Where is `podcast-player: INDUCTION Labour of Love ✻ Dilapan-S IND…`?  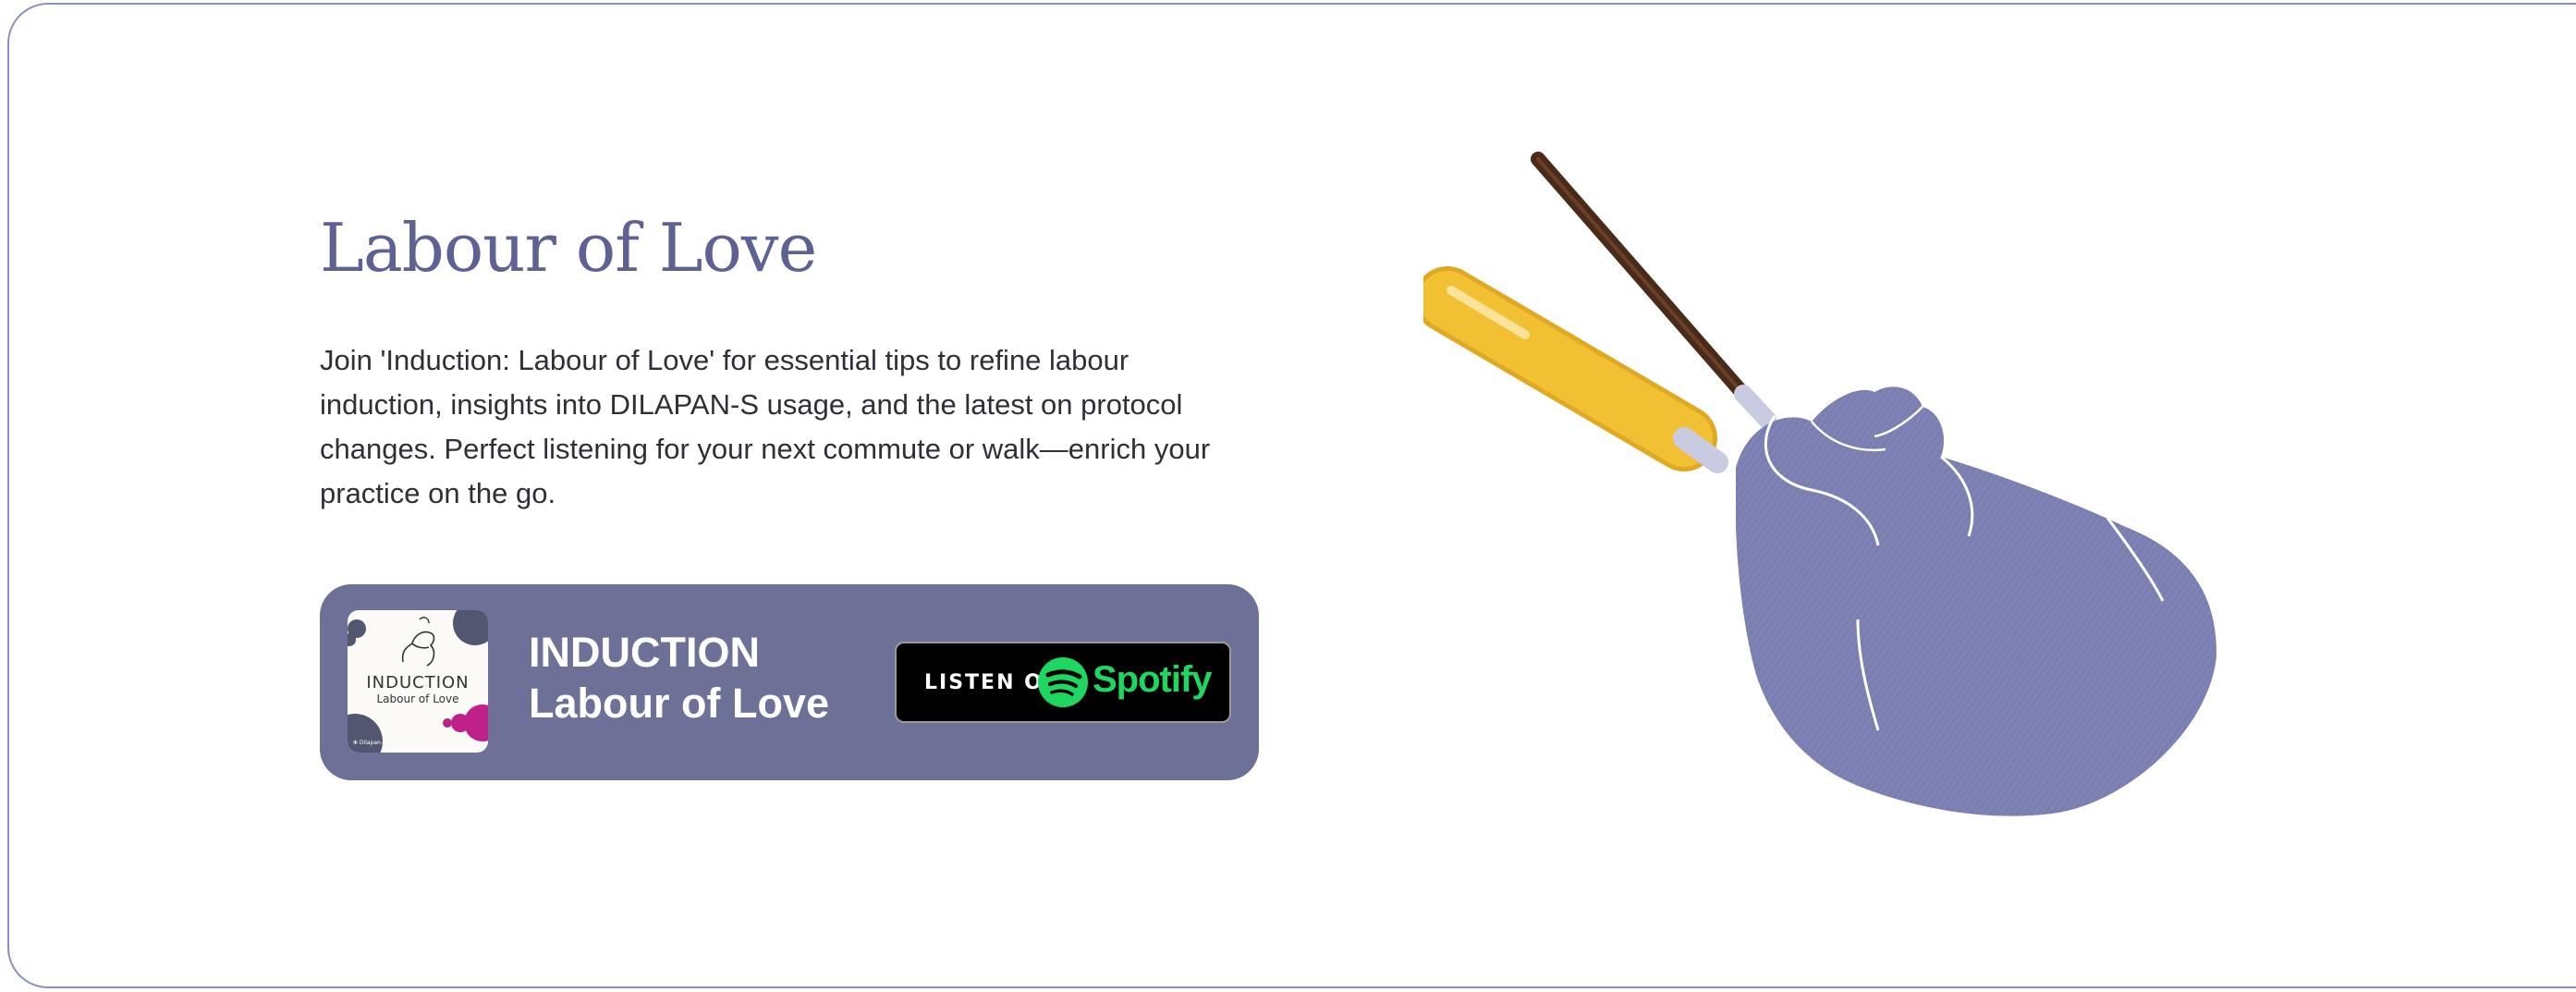 podcast-player: INDUCTION Labour of Love ✻ Dilapan-S IND… is located at coordinates (789, 682).